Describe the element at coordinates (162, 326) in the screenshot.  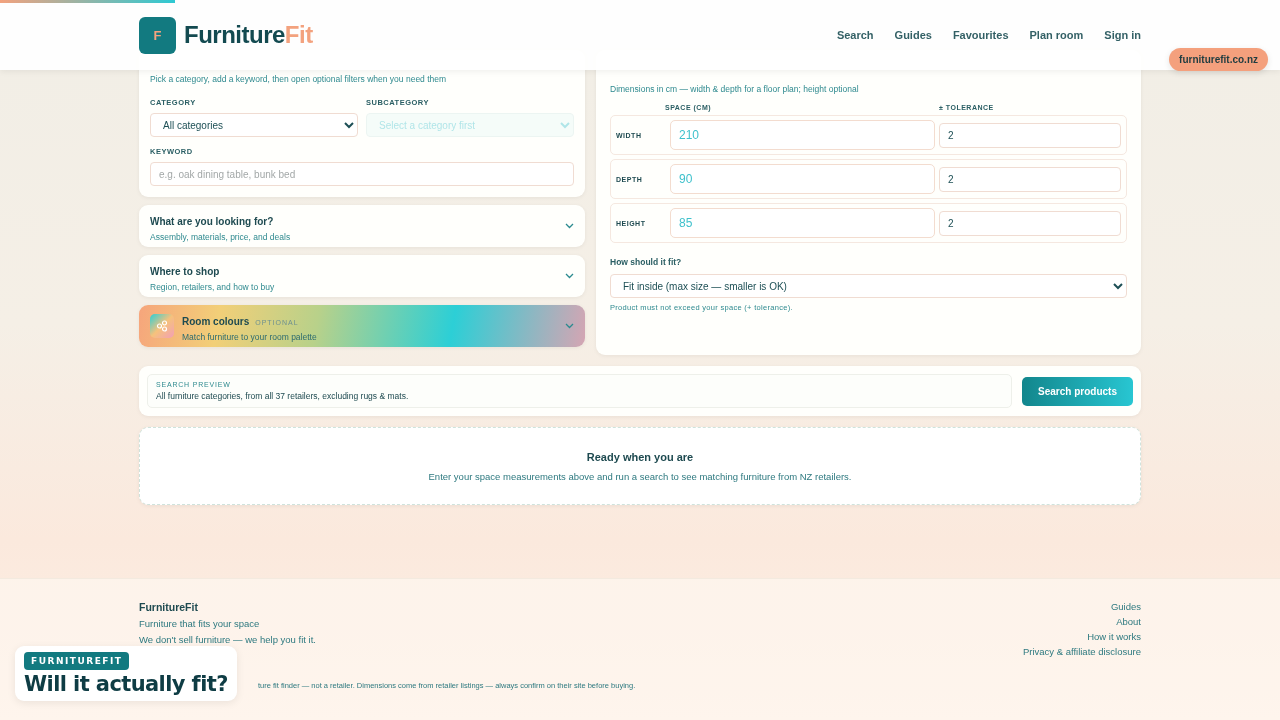
I see `palette-icon` at that location.